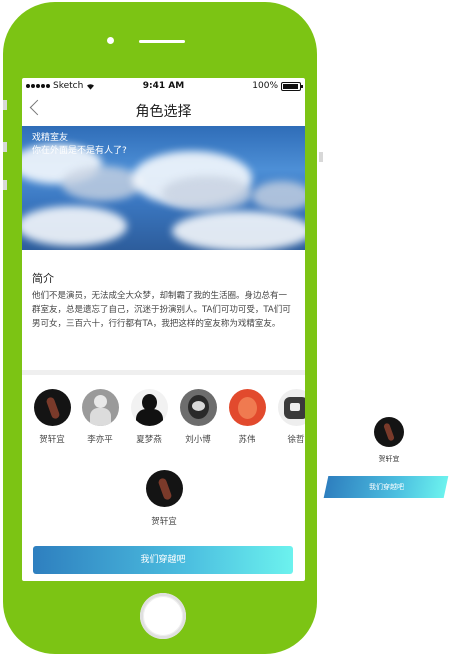  Describe the element at coordinates (43, 278) in the screenshot. I see `intro-title: 简介` at that location.